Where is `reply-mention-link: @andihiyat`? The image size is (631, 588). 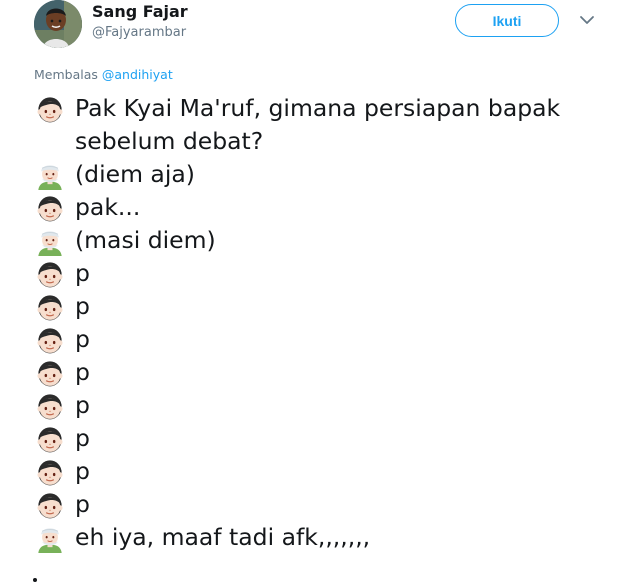
reply-mention-link: @andihiyat is located at coordinates (137, 74).